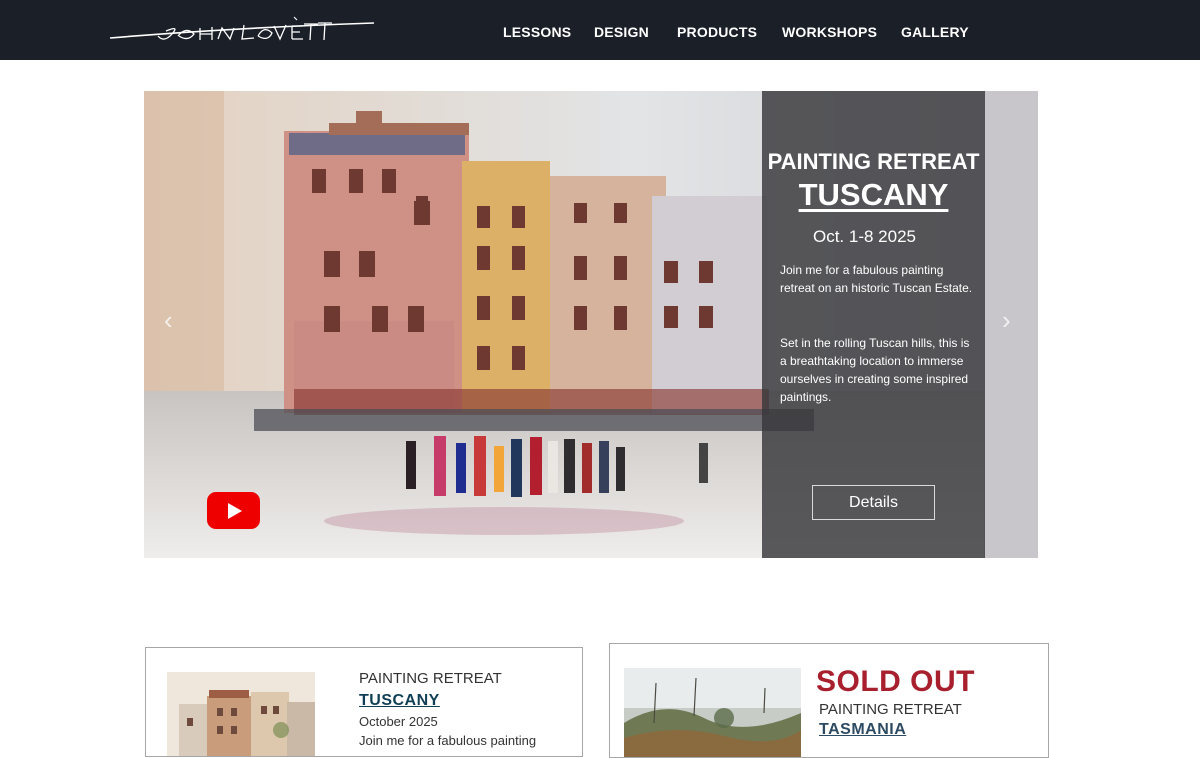  I want to click on tasmania-thumbnail-image, so click(712, 713).